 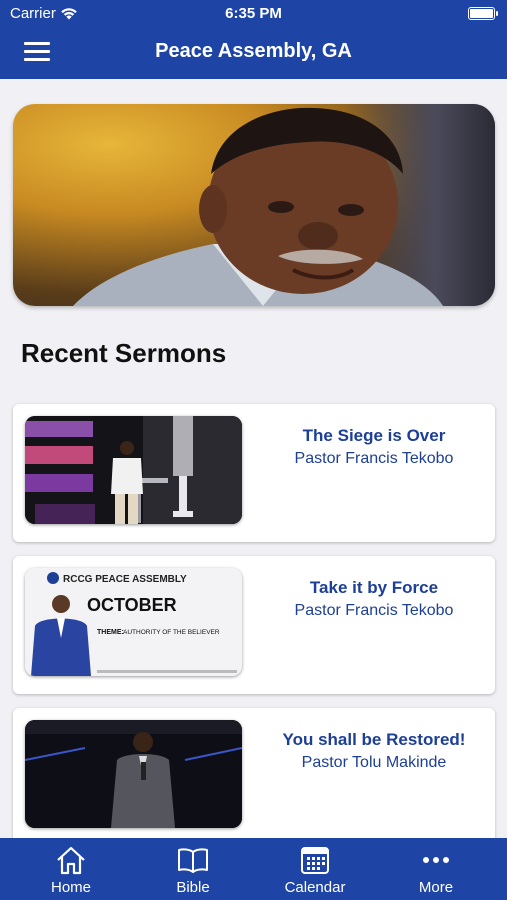 What do you see at coordinates (70, 887) in the screenshot?
I see `tab-label: Home` at bounding box center [70, 887].